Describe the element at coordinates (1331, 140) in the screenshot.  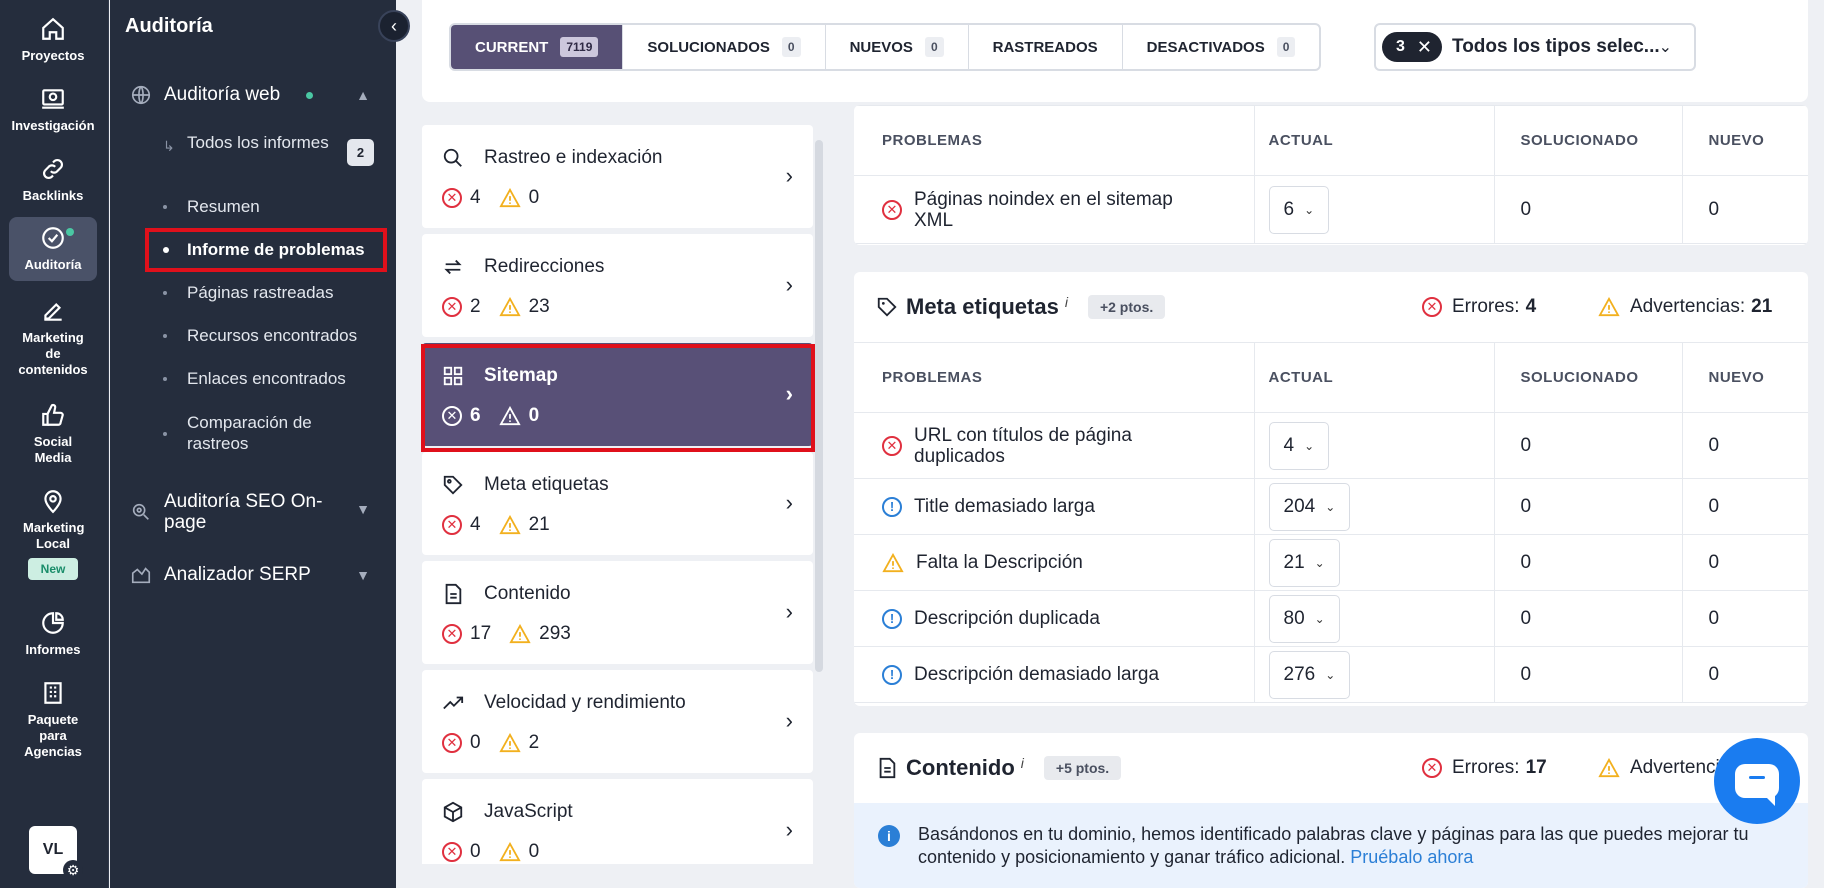
I see `table-header-row: PROBLEMAS ACTUAL SOLUCIONADO NUEVO` at that location.